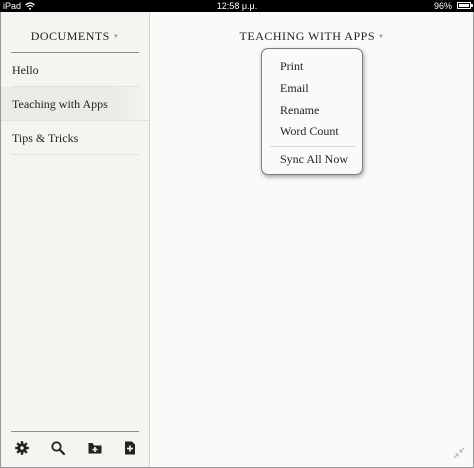 The width and height of the screenshot is (474, 468). I want to click on sidebar-toolbar, so click(75, 448).